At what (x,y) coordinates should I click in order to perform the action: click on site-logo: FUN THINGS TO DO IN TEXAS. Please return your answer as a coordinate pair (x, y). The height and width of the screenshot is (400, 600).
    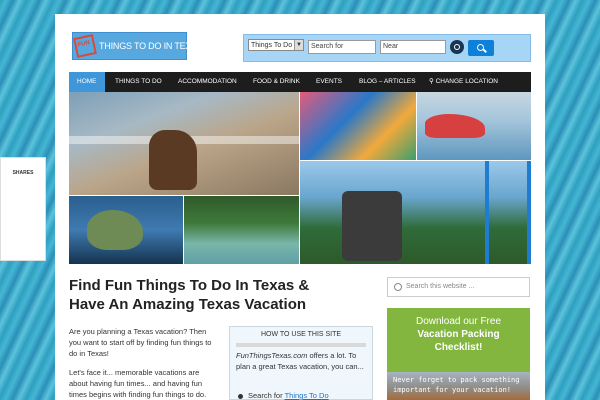
    Looking at the image, I should click on (137, 46).